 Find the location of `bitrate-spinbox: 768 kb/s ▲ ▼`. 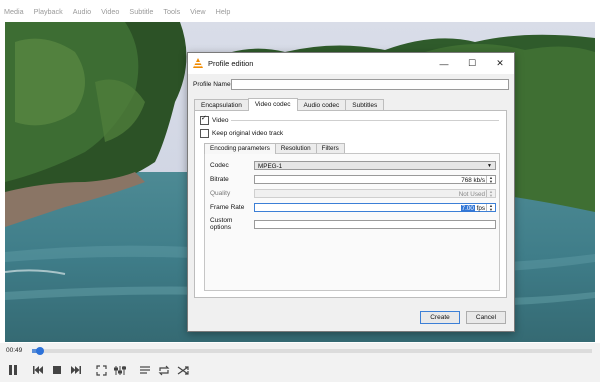

bitrate-spinbox: 768 kb/s ▲ ▼ is located at coordinates (375, 179).